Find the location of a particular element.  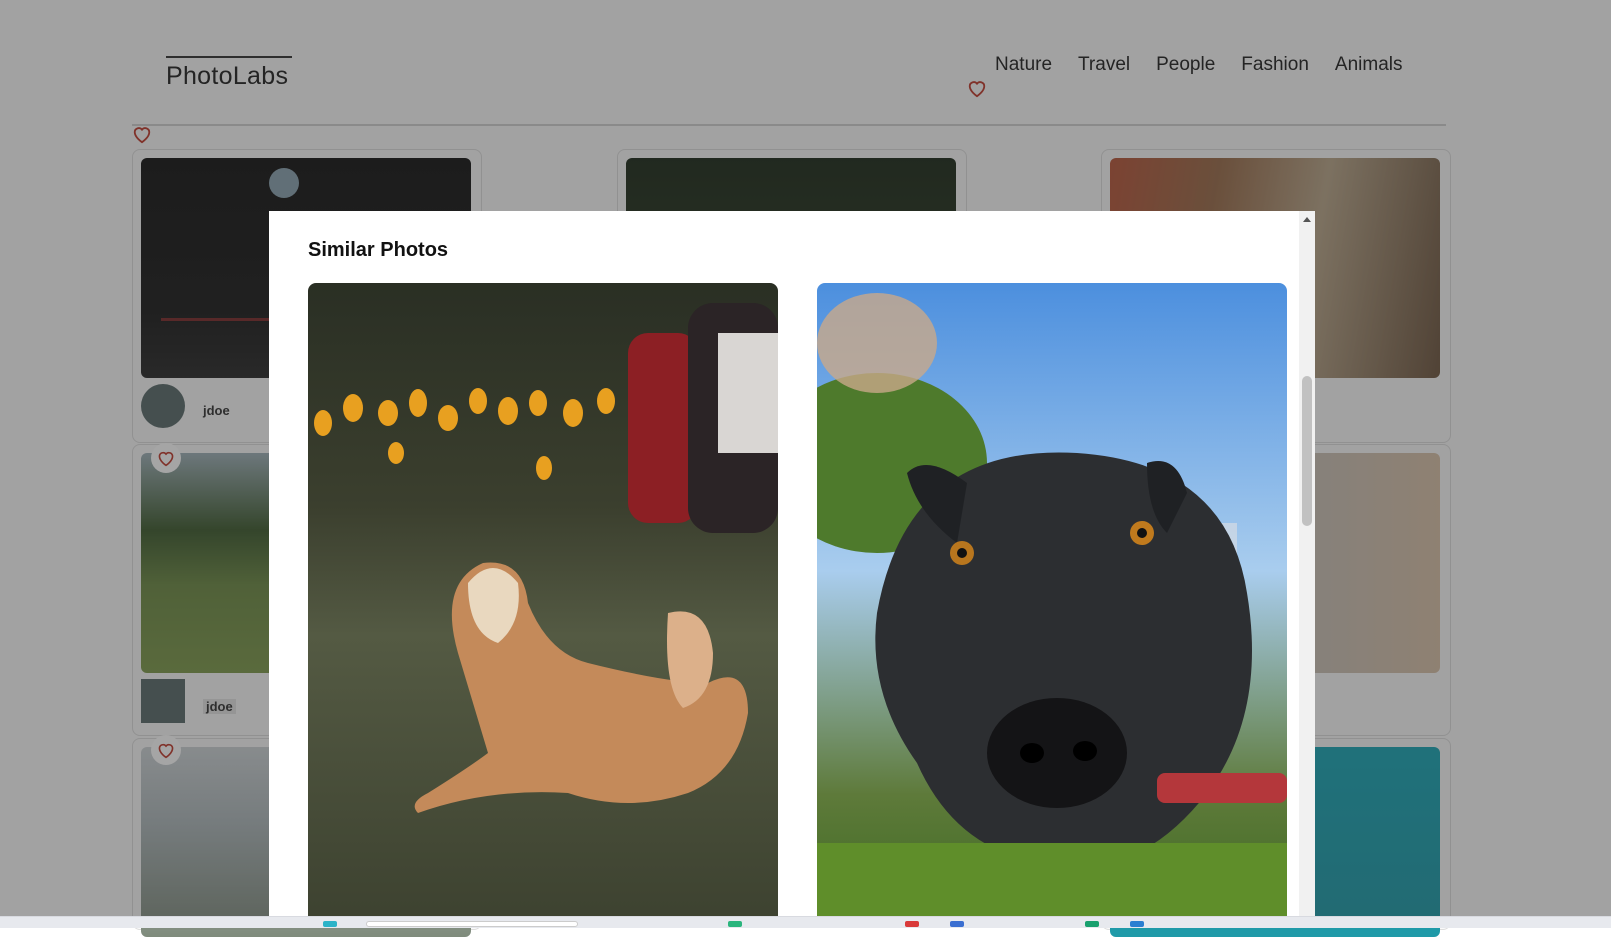

modal-scrollbar is located at coordinates (1307, 563).